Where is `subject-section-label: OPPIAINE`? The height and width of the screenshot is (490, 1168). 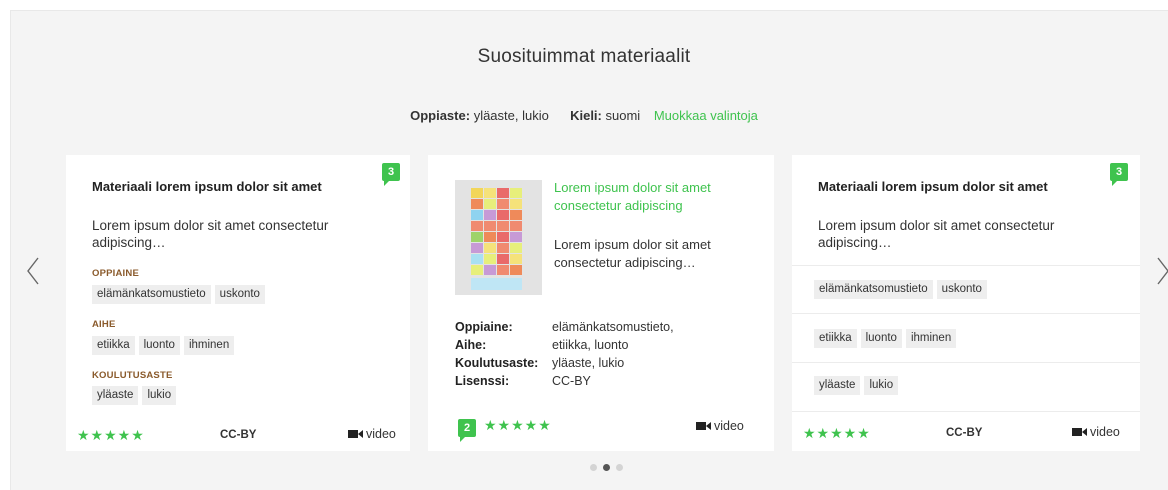
subject-section-label: OPPIAINE is located at coordinates (115, 273).